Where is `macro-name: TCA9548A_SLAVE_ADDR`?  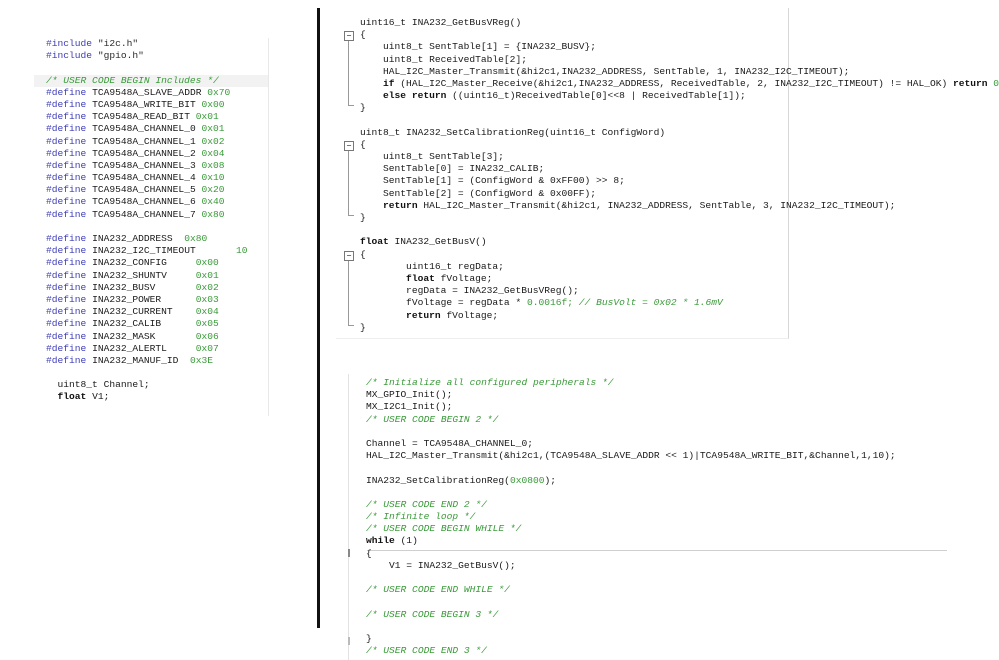
macro-name: TCA9548A_SLAVE_ADDR is located at coordinates (147, 92).